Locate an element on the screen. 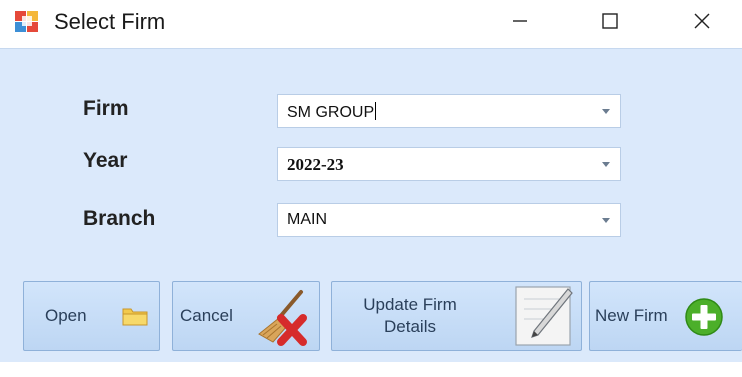 The width and height of the screenshot is (742, 377). window-bottom-edge is located at coordinates (371, 369).